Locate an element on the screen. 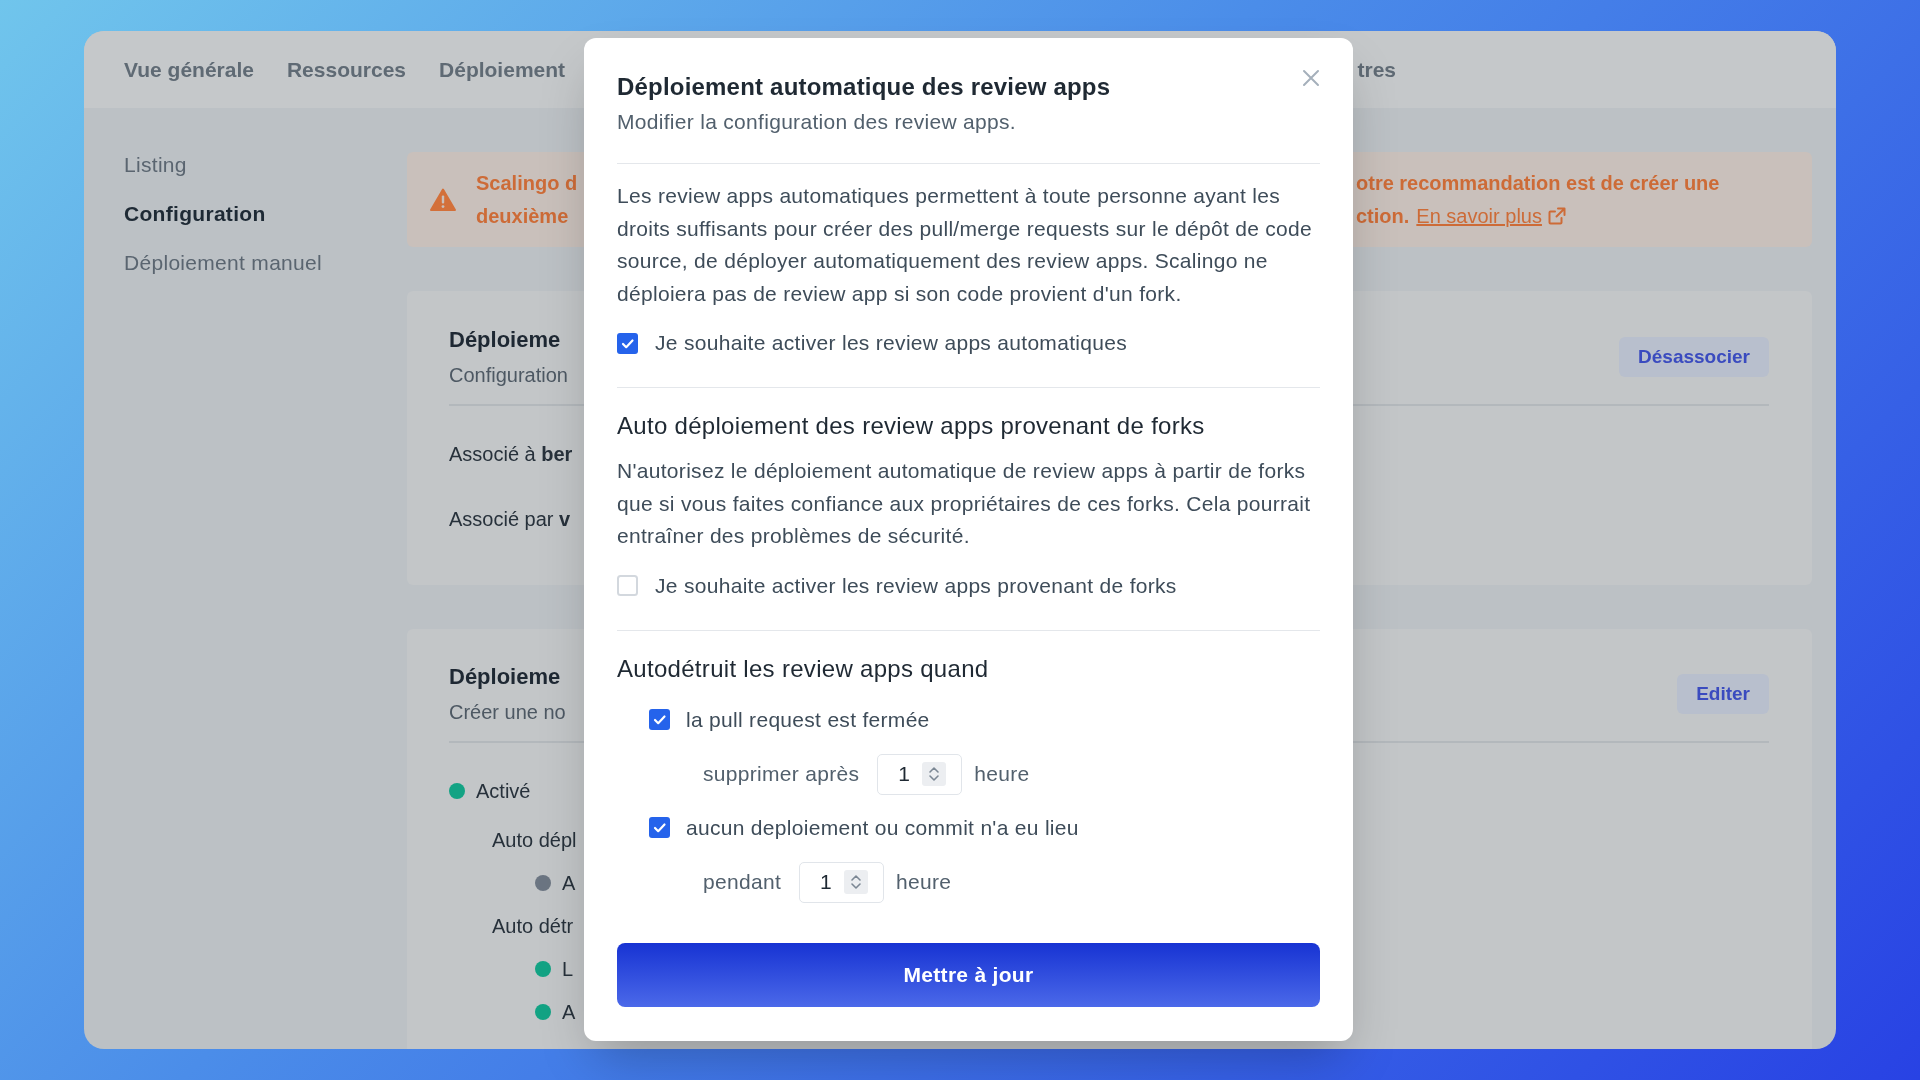 Image resolution: width=1920 pixels, height=1080 pixels. warning-text: otre recommandation est de créer une is located at coordinates (1538, 183).